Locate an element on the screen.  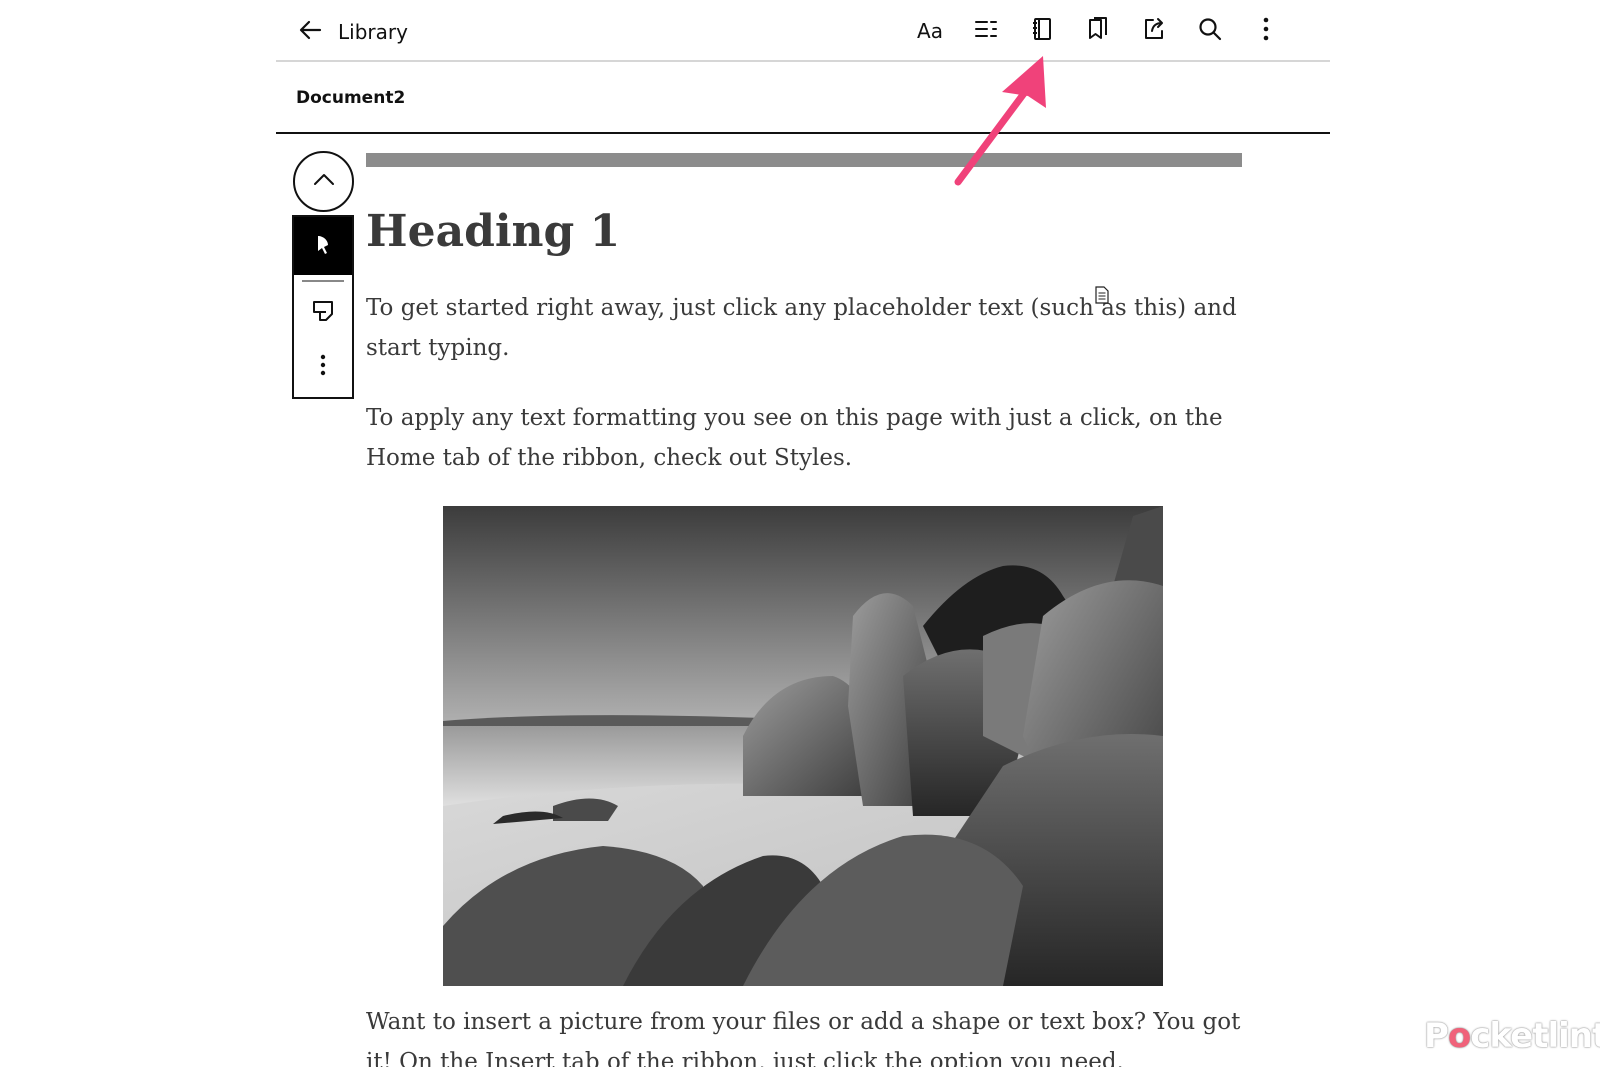
pen-icon is located at coordinates (323, 246).